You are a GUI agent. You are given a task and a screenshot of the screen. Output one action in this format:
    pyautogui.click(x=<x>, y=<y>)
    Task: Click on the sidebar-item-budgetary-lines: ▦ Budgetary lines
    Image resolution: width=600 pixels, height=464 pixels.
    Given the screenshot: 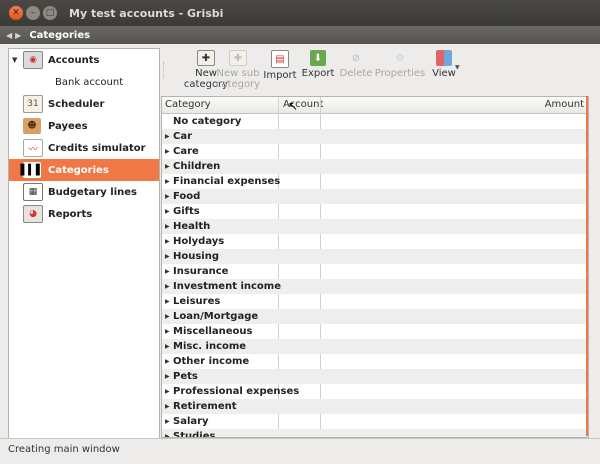 What is the action you would take?
    pyautogui.click(x=84, y=192)
    